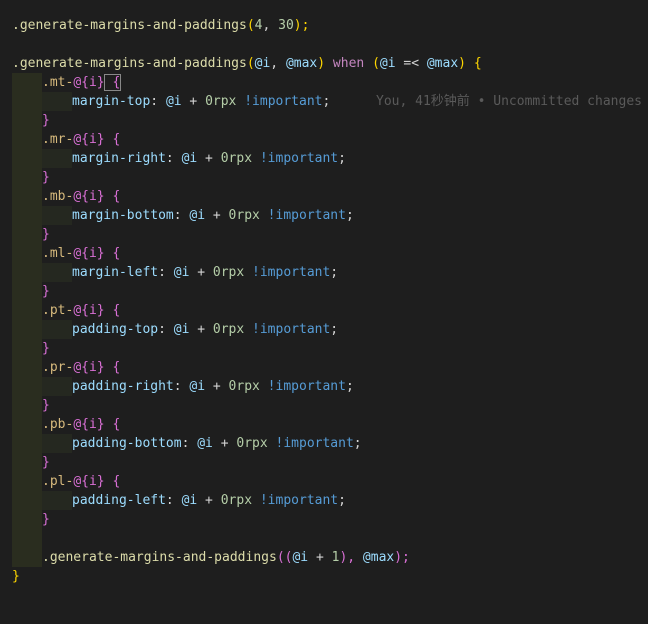  What do you see at coordinates (16, 576) in the screenshot?
I see `code-line-final: }` at bounding box center [16, 576].